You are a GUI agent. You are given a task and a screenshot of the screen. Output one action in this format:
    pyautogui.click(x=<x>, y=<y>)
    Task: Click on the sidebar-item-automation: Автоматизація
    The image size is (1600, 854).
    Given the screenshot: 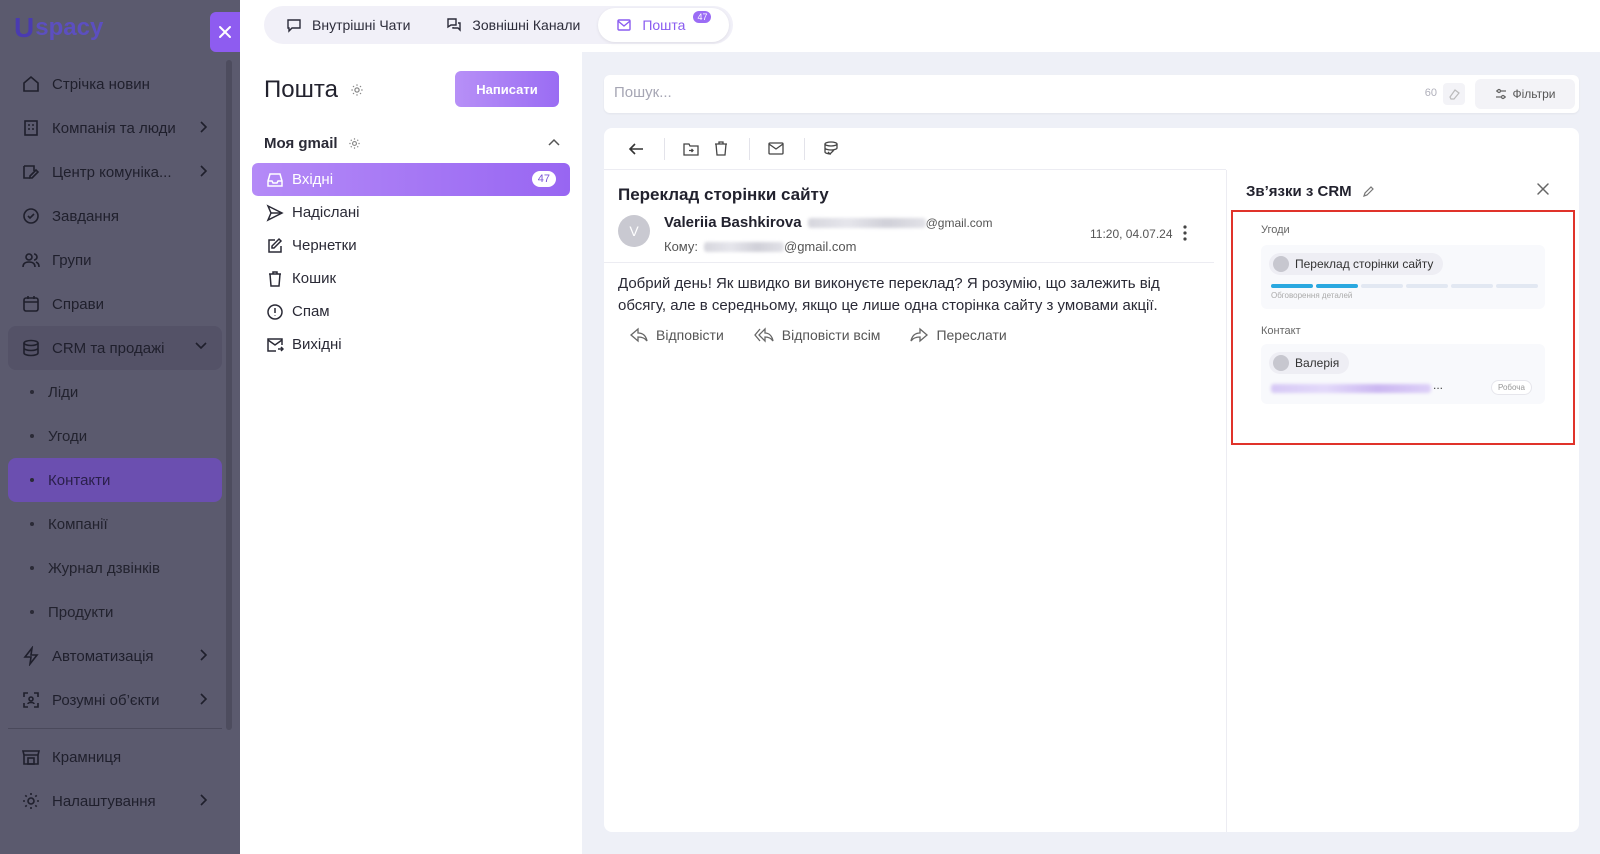 What is the action you would take?
    pyautogui.click(x=115, y=656)
    